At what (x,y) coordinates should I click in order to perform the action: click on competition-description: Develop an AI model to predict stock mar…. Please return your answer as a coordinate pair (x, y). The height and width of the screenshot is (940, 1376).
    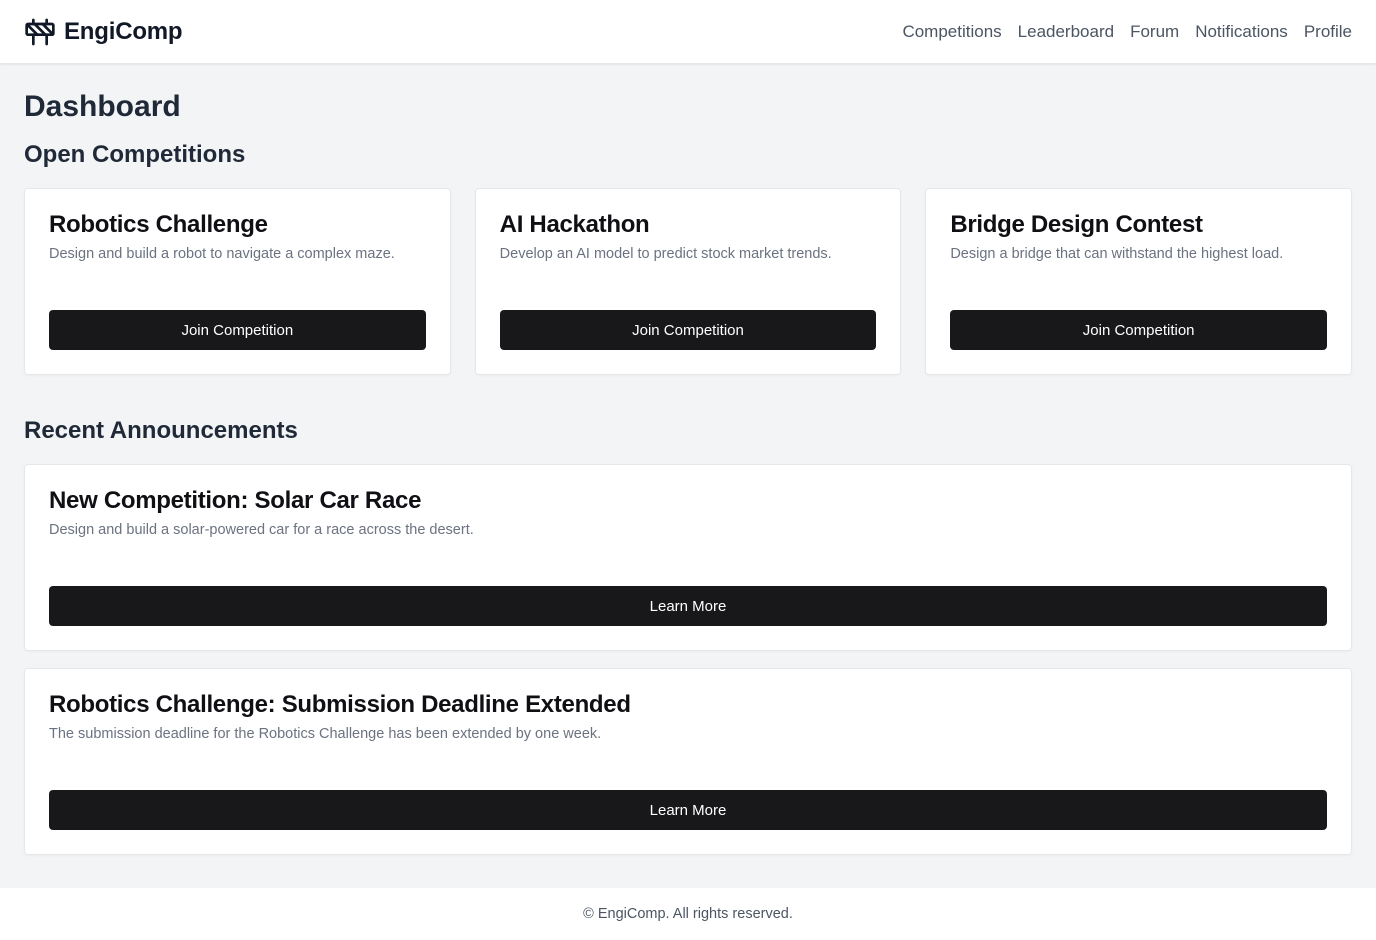
    Looking at the image, I should click on (665, 254).